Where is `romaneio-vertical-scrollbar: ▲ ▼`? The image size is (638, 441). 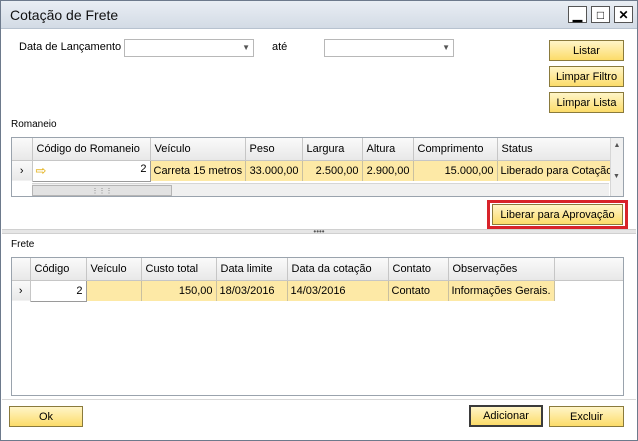
romaneio-vertical-scrollbar: ▲ ▼ is located at coordinates (616, 167).